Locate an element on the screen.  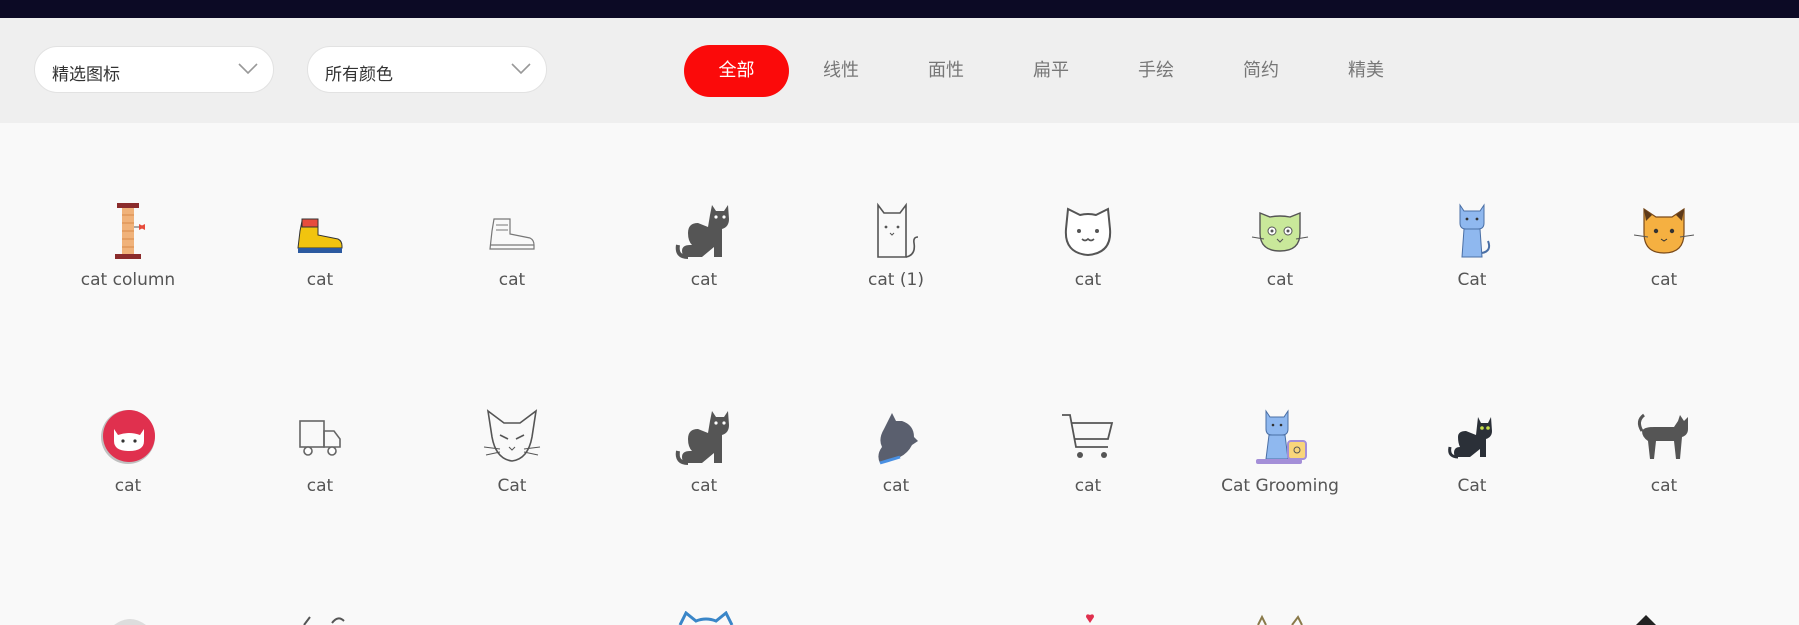
top-bar is located at coordinates (899, 9).